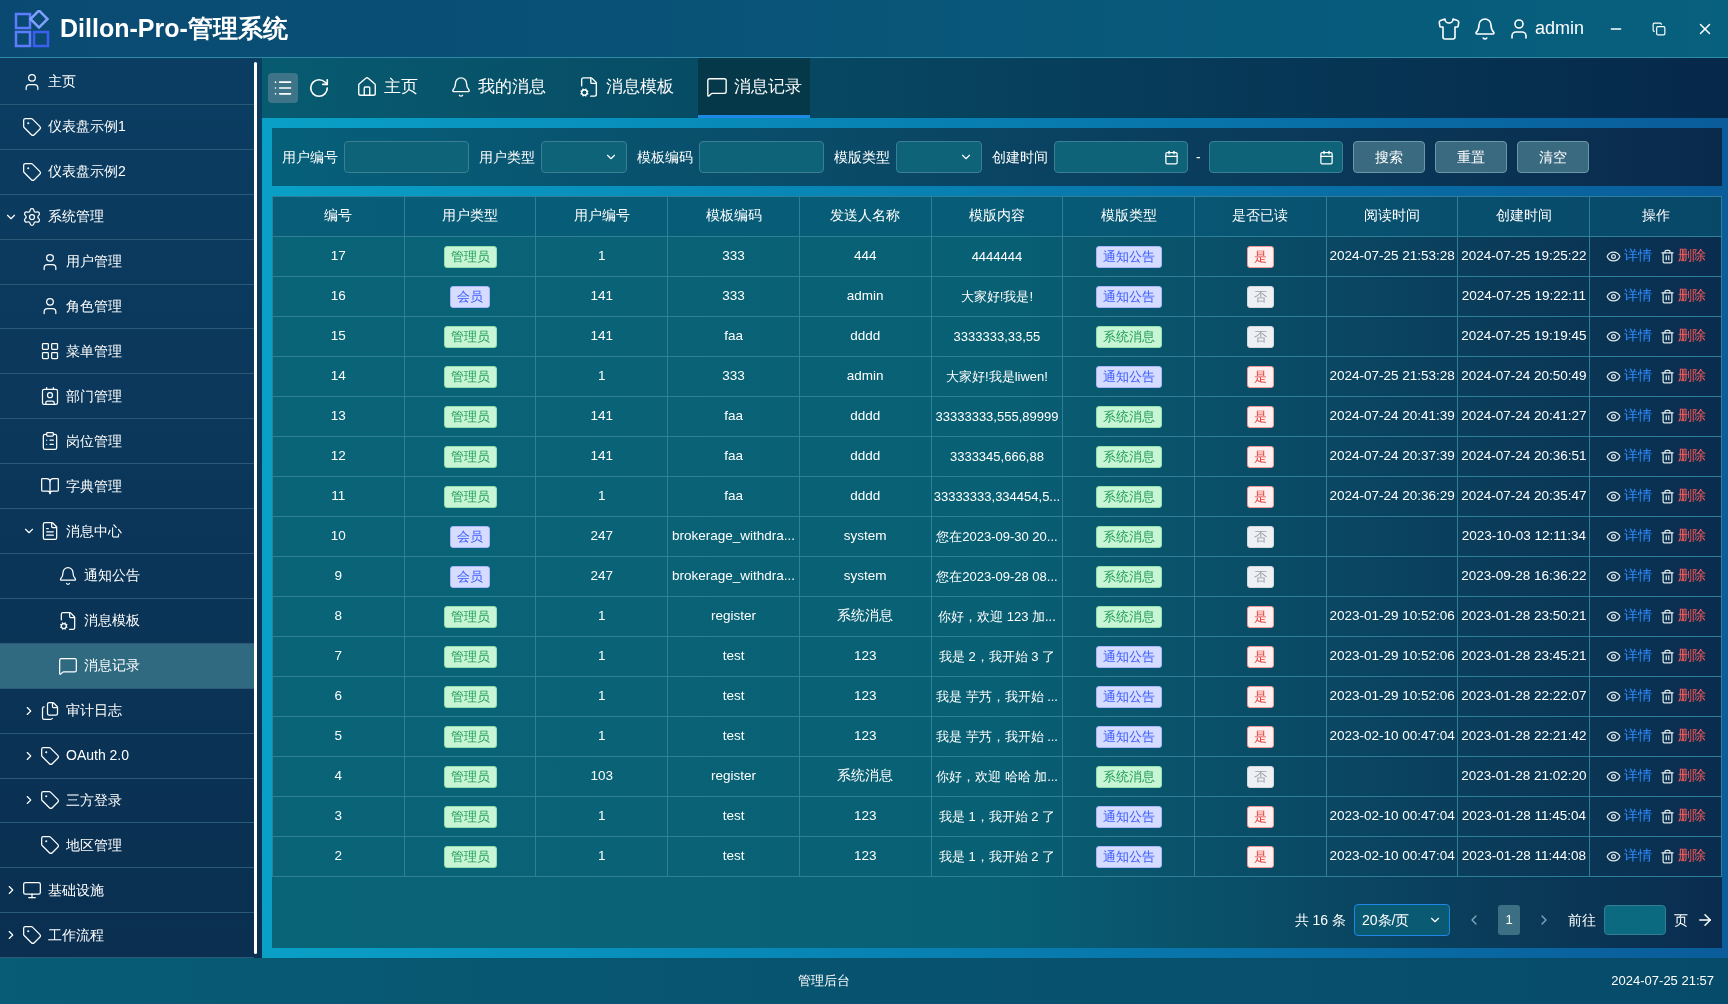  I want to click on tab: 消息模板, so click(626, 88).